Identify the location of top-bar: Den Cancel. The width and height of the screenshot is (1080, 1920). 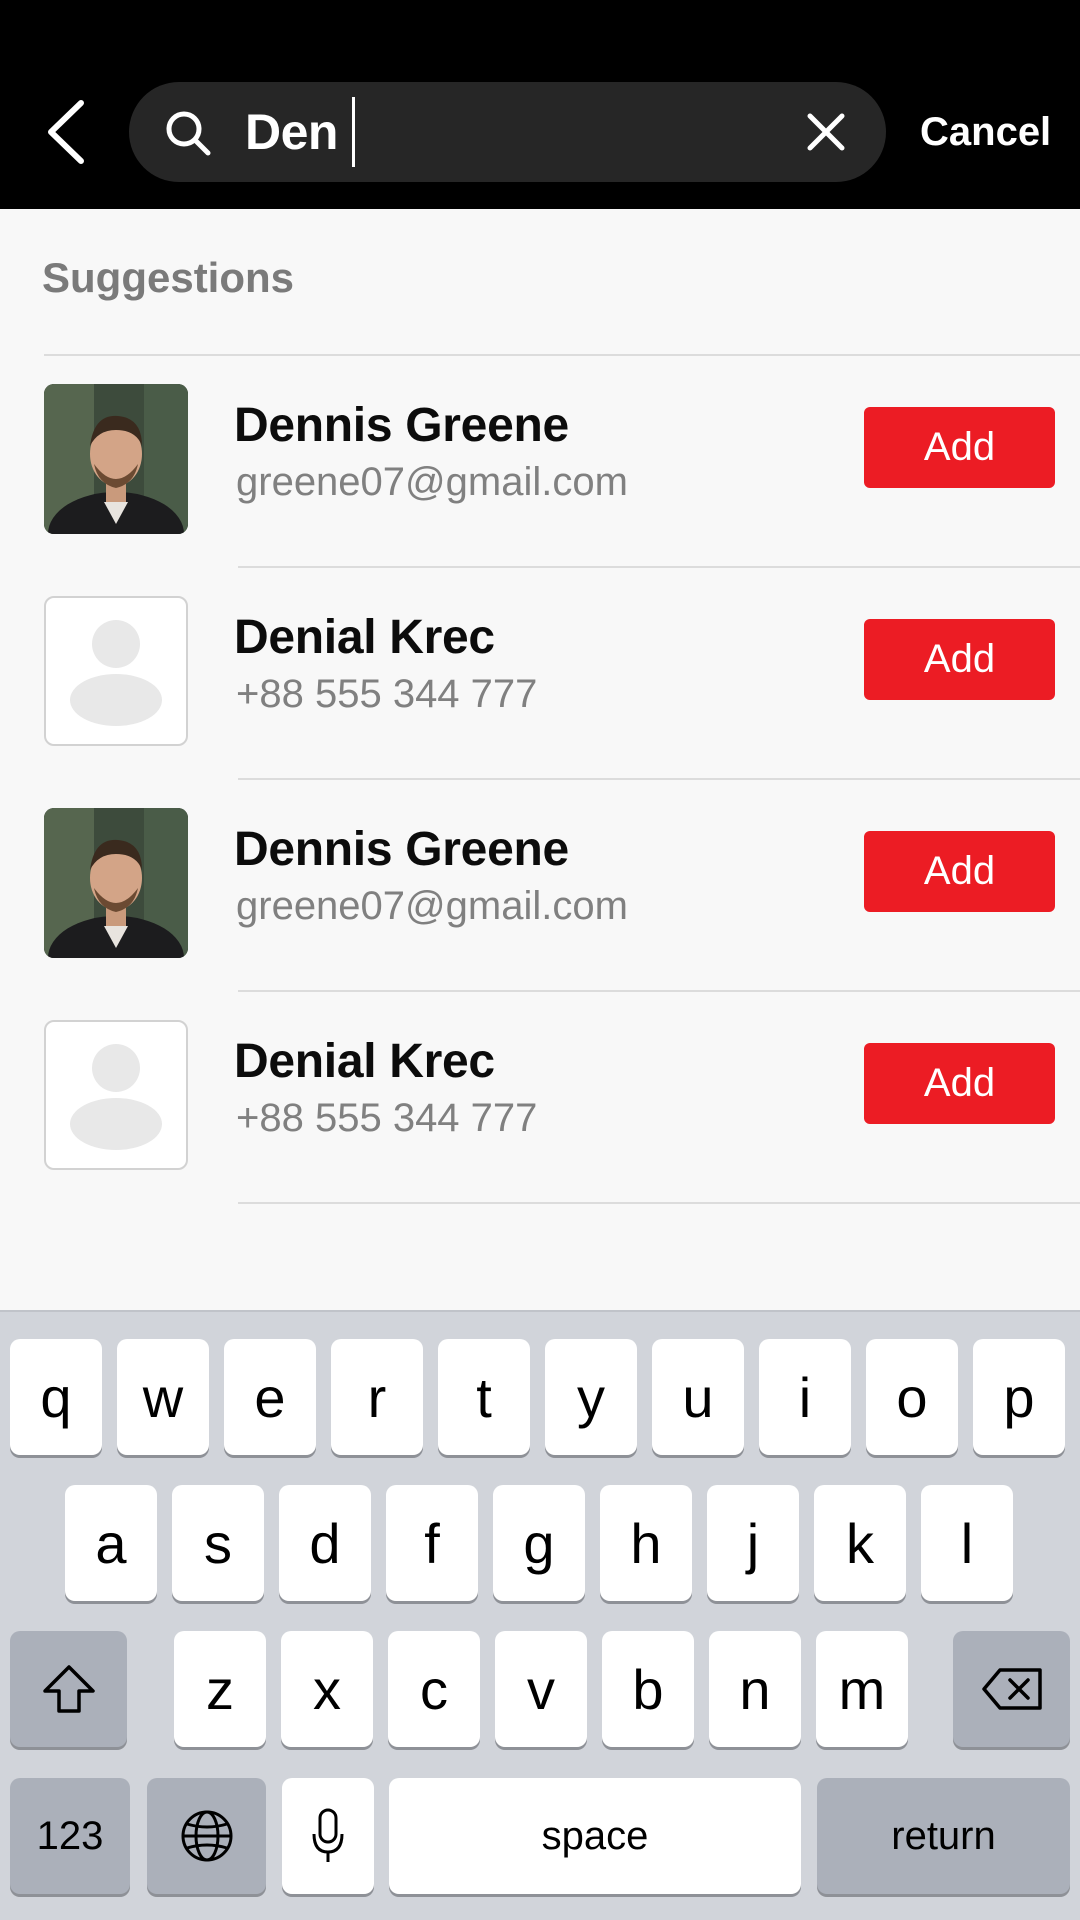
(540, 104).